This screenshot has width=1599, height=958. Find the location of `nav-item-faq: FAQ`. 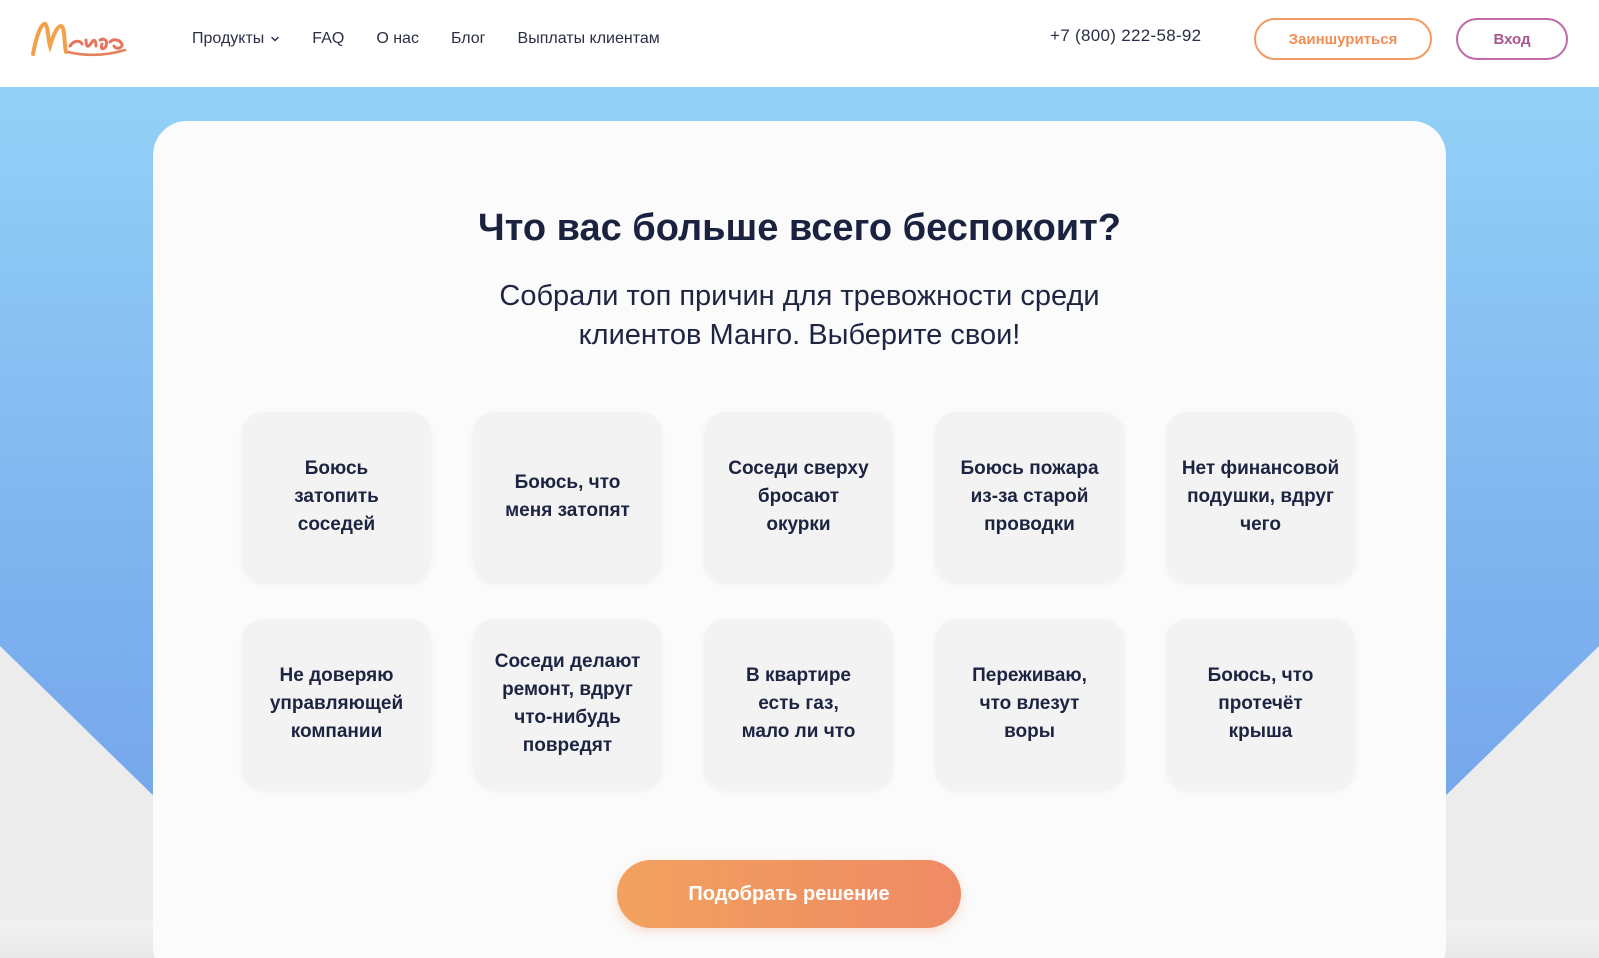

nav-item-faq: FAQ is located at coordinates (328, 39).